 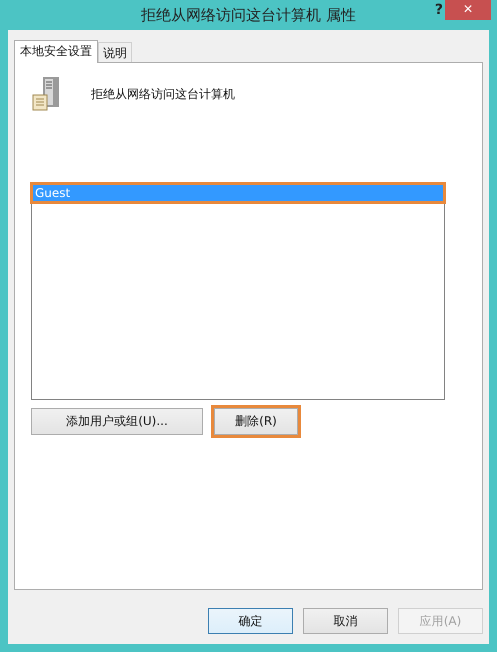 What do you see at coordinates (248, 15) in the screenshot?
I see `window-title: 拒绝从网络访问这台计算机 属性` at bounding box center [248, 15].